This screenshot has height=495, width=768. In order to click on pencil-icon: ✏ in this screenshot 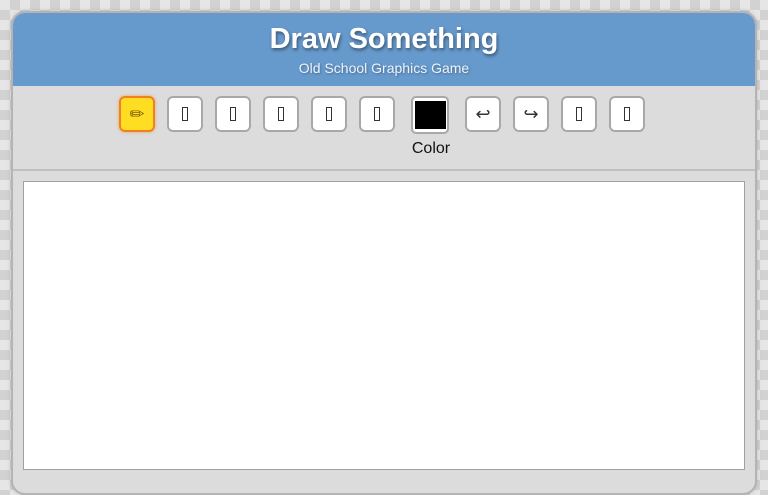, I will do `click(137, 114)`.